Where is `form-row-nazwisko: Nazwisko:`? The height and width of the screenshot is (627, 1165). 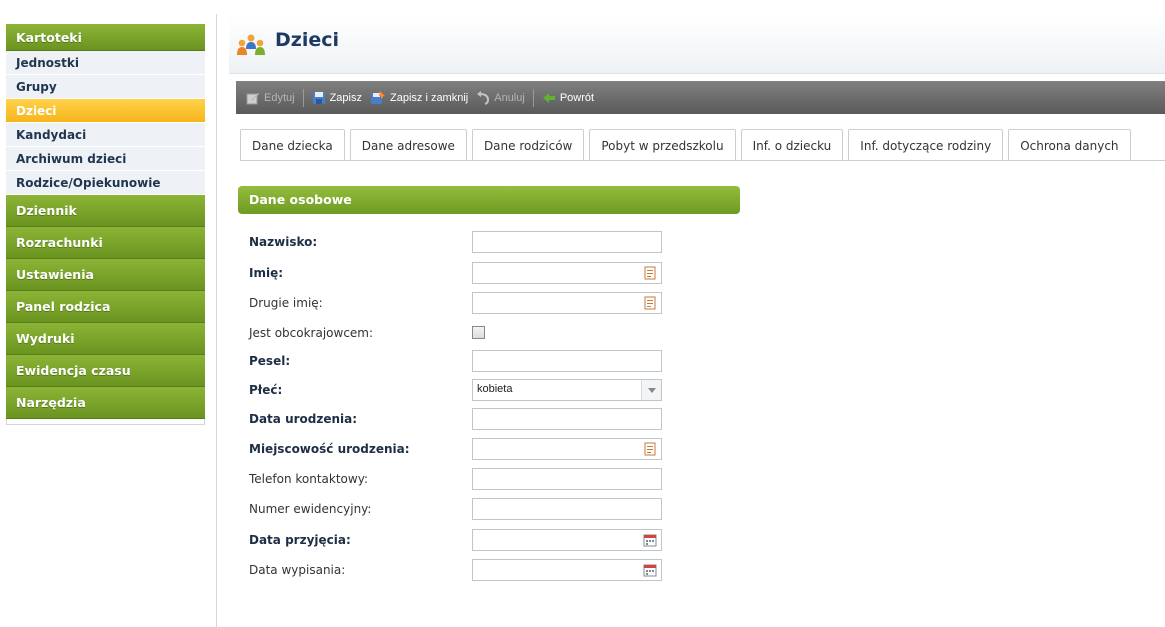
form-row-nazwisko: Nazwisko: is located at coordinates (459, 243).